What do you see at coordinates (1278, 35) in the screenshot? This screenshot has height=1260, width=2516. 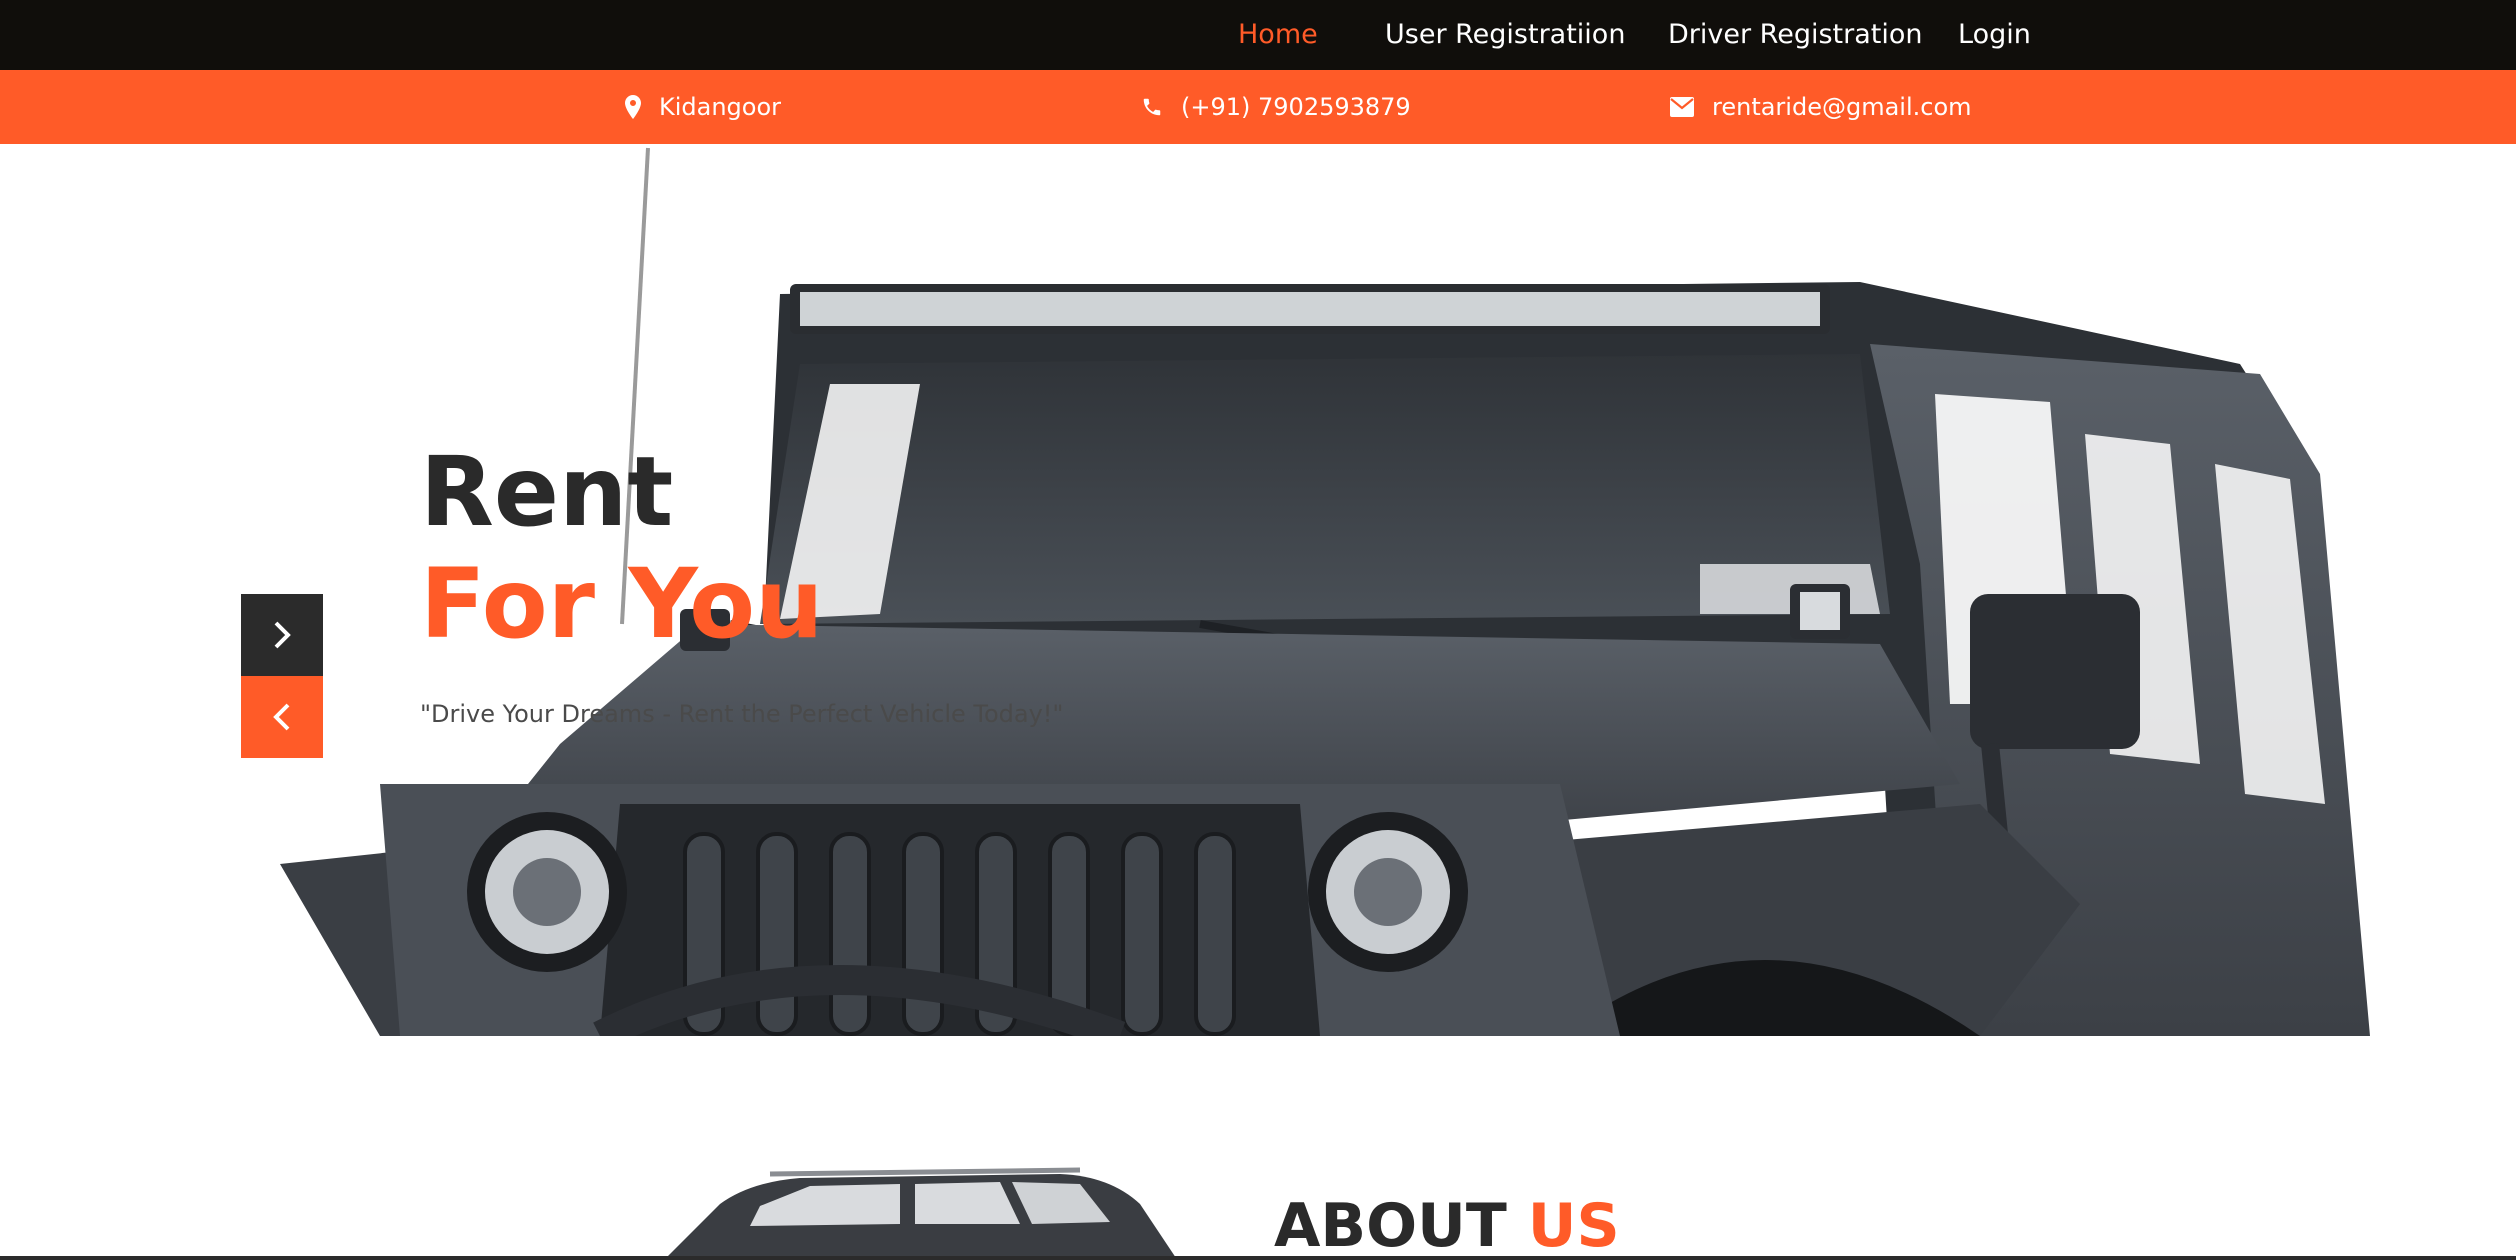 I see `nav-home-link: Home` at bounding box center [1278, 35].